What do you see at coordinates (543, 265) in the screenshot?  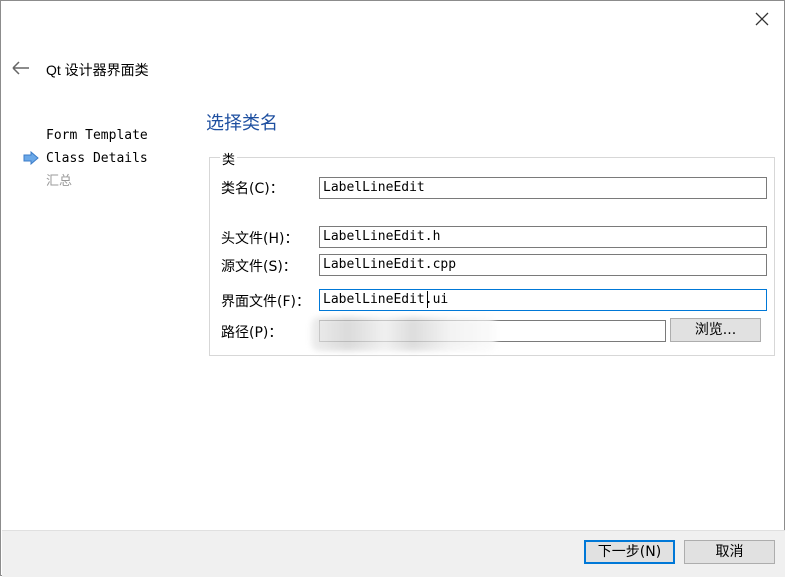 I see `source-file-input: LabelLineEdit.cpp` at bounding box center [543, 265].